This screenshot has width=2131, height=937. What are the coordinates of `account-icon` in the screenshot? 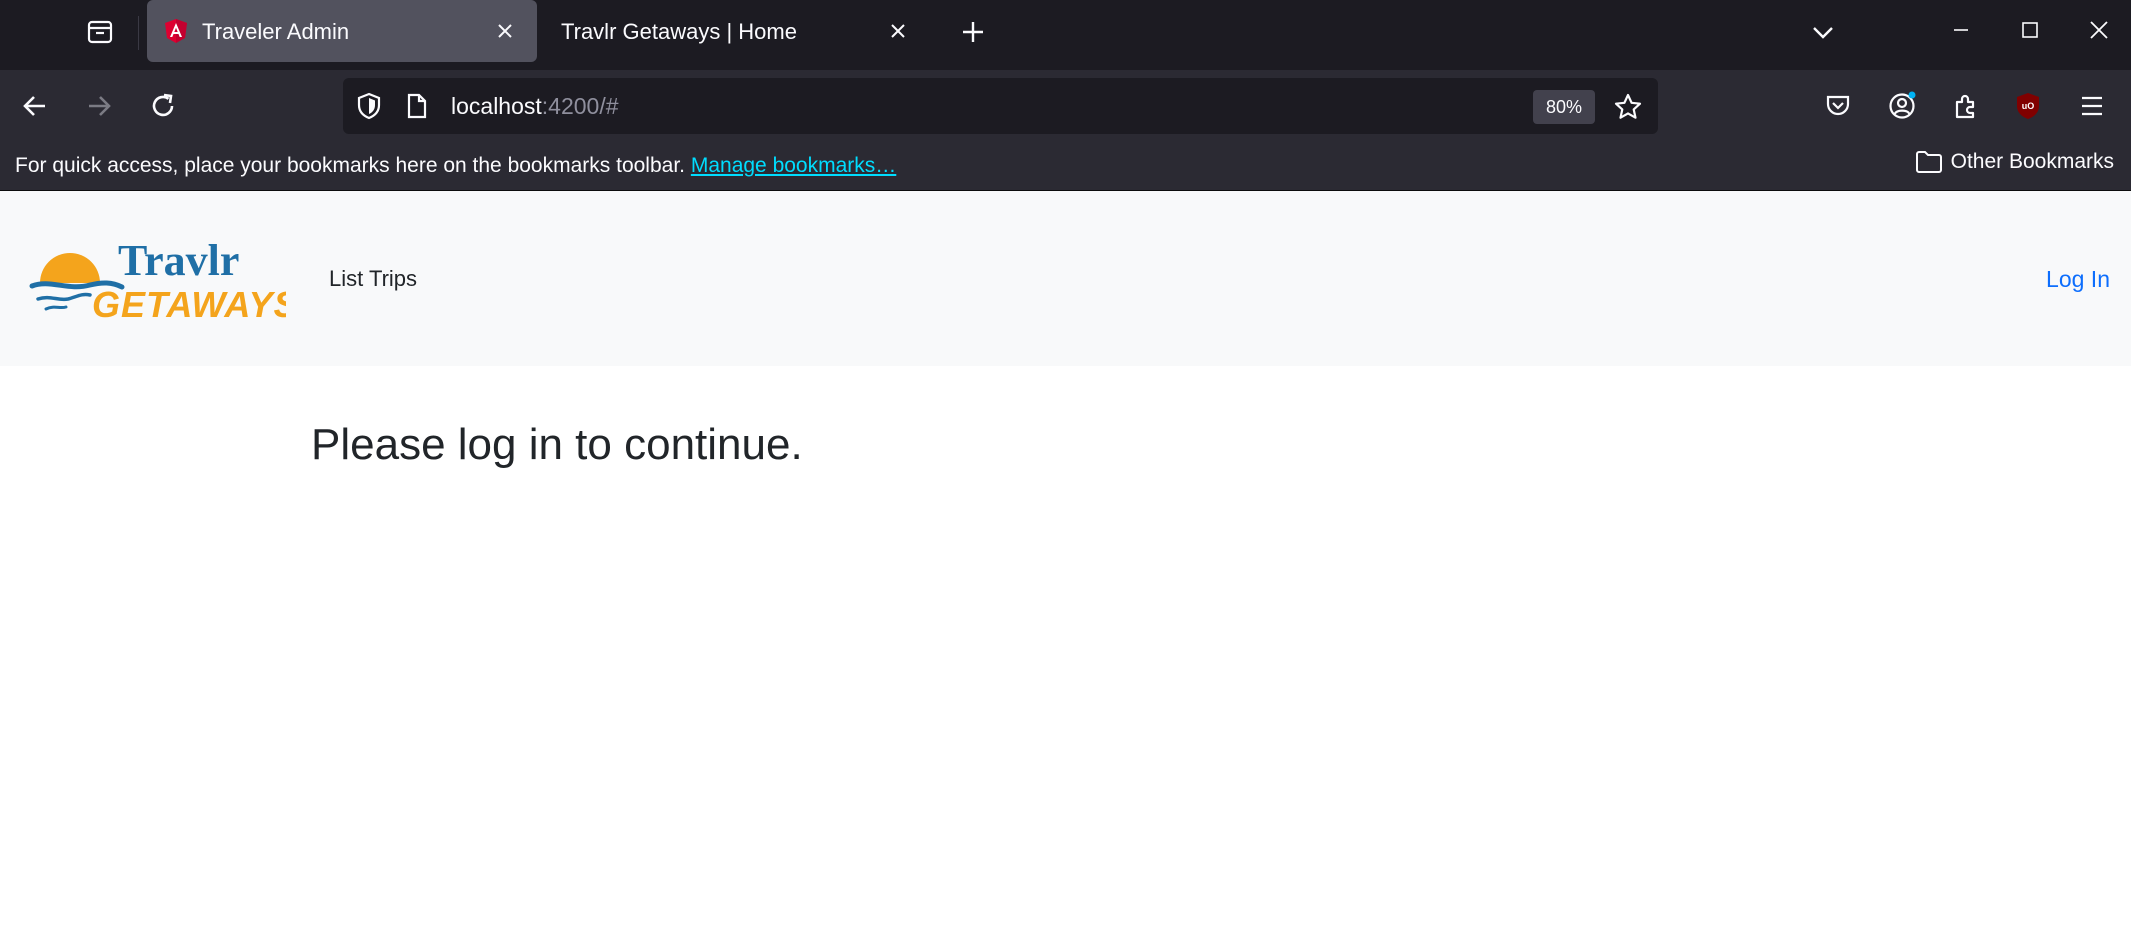 It's located at (1902, 105).